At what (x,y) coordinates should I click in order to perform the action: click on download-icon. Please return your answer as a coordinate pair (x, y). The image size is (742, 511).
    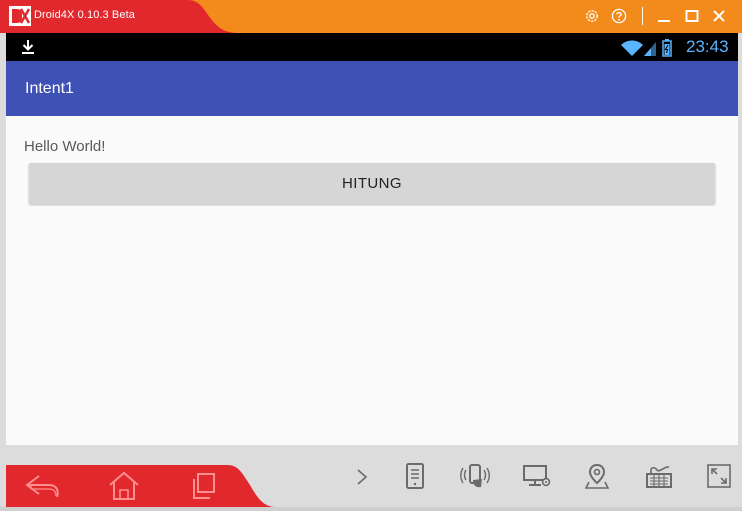
    Looking at the image, I should click on (28, 47).